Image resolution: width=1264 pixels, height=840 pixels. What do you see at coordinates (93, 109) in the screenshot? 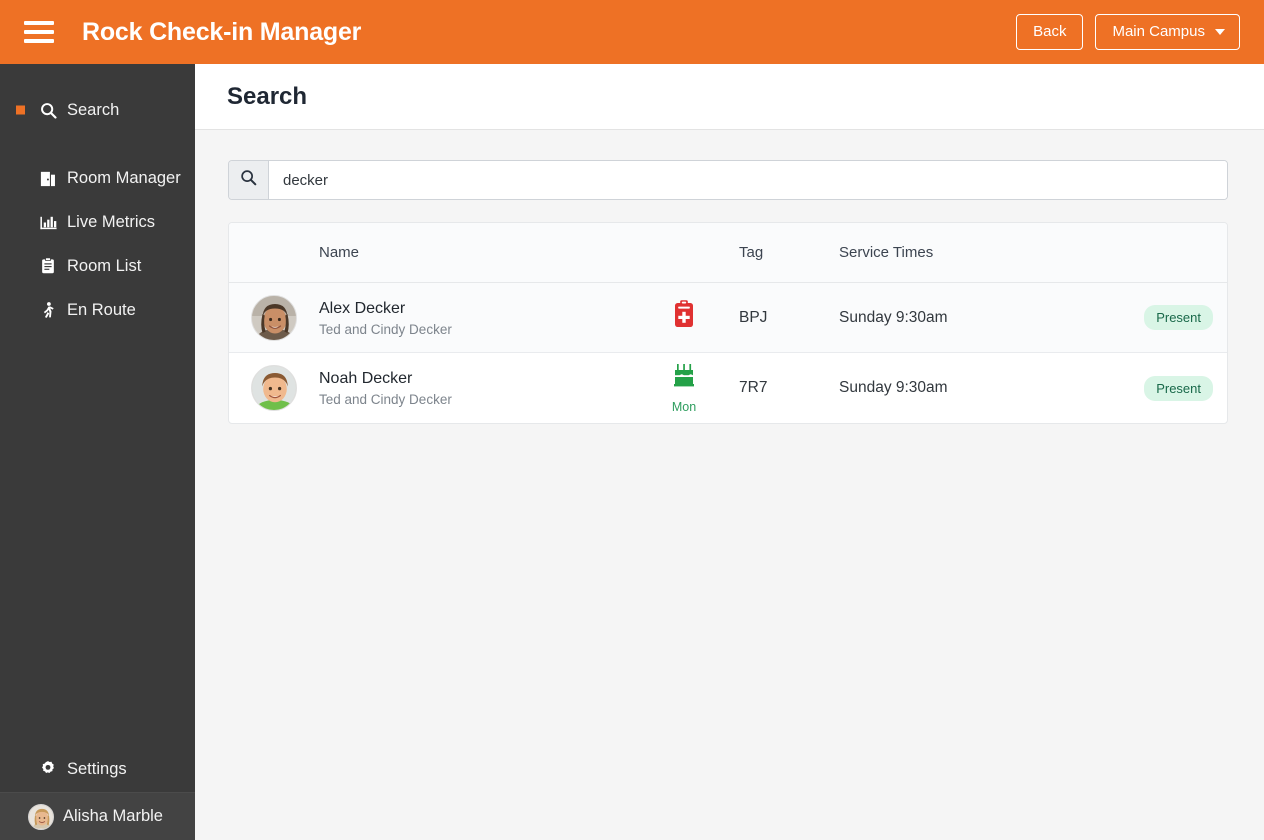
I see `sidebar-item-label: Search` at bounding box center [93, 109].